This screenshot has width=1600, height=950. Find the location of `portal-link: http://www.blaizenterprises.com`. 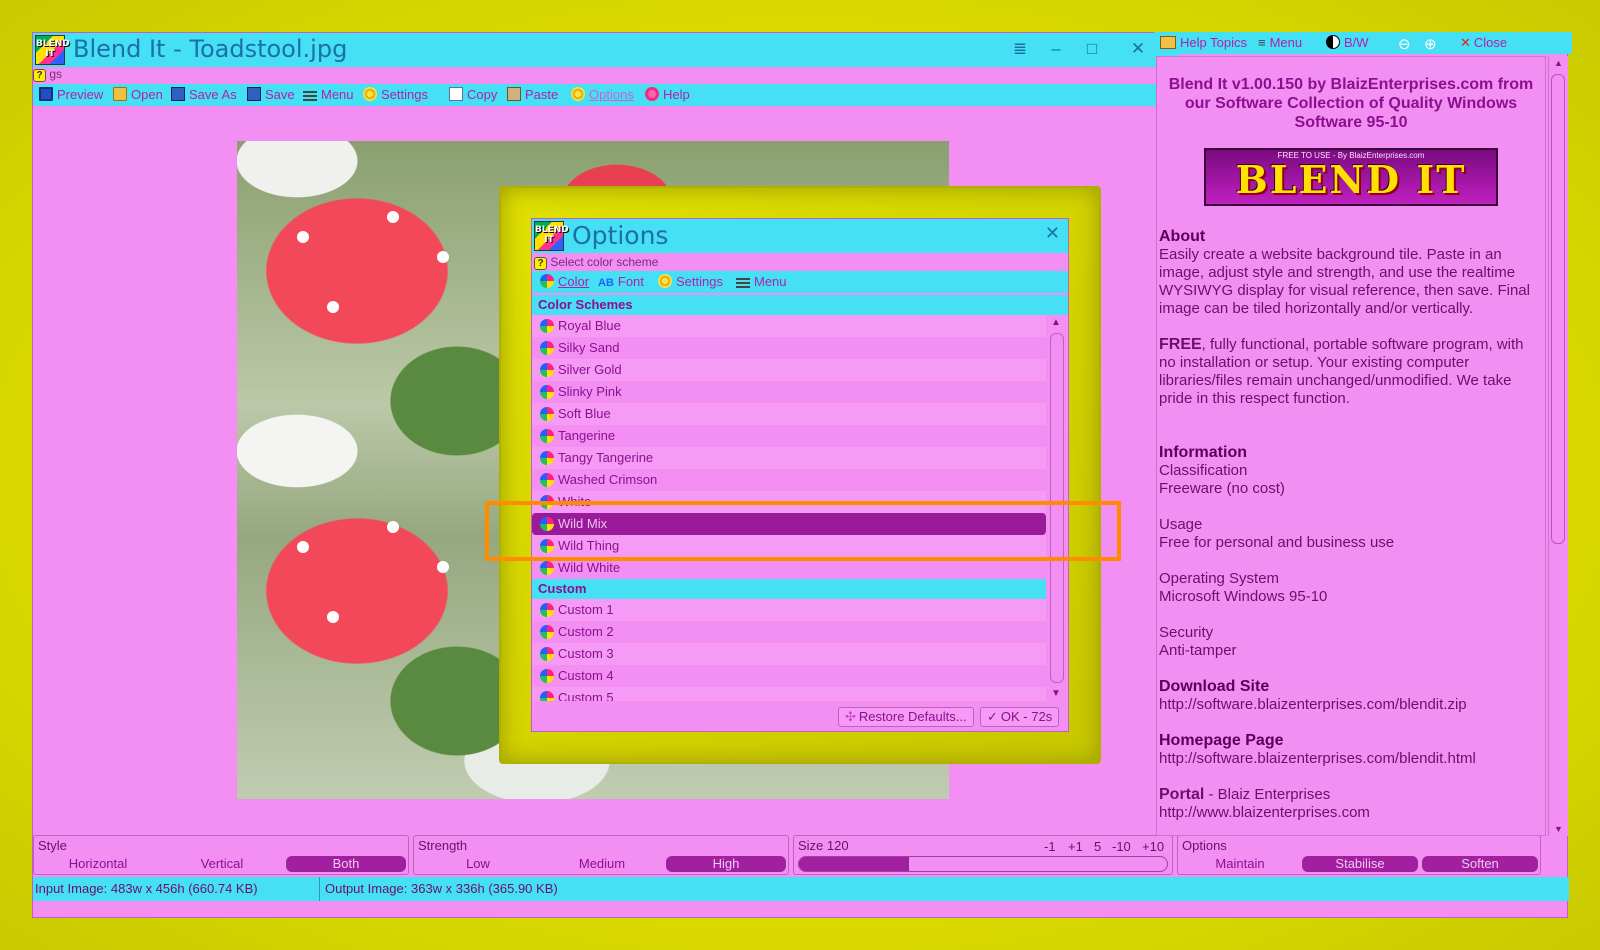

portal-link: http://www.blaizenterprises.com is located at coordinates (1350, 813).